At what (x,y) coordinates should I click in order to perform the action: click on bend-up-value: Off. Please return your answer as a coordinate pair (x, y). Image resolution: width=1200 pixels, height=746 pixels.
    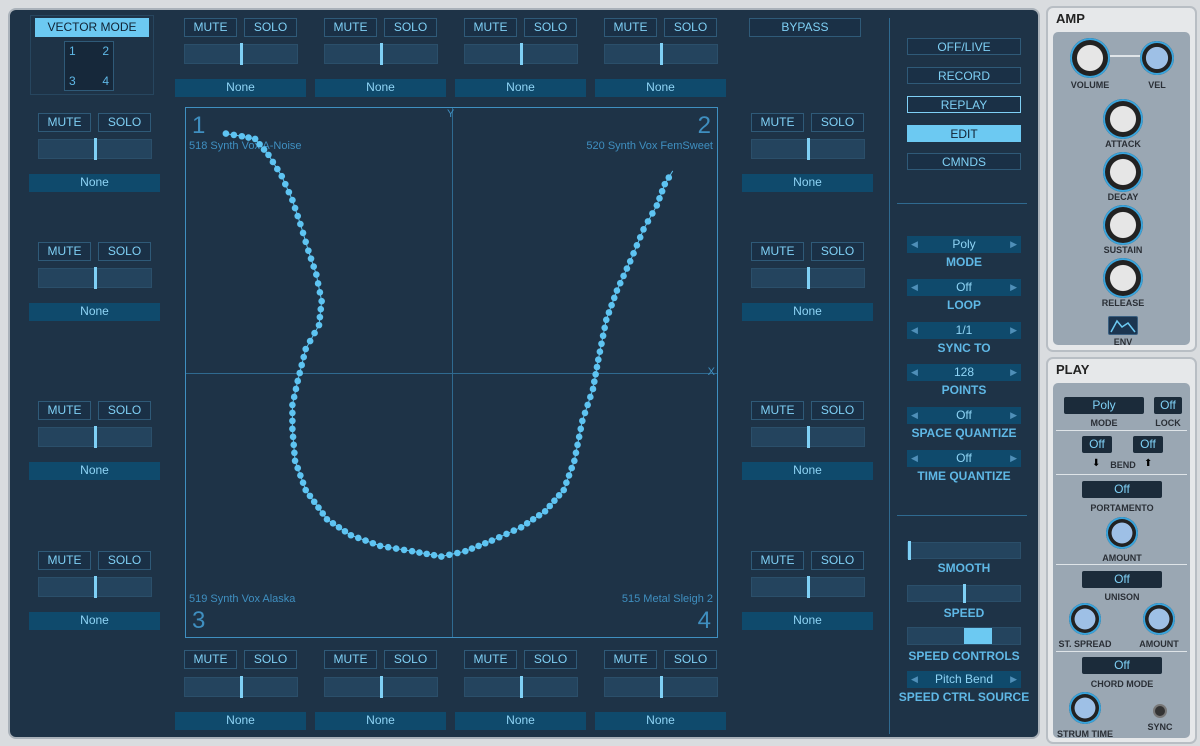
    Looking at the image, I should click on (1148, 444).